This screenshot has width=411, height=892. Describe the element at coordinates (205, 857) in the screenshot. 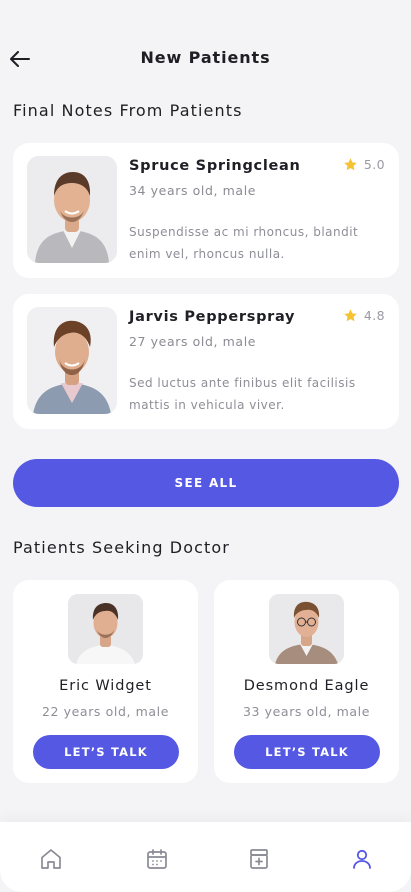

I see `bottom-nav` at that location.